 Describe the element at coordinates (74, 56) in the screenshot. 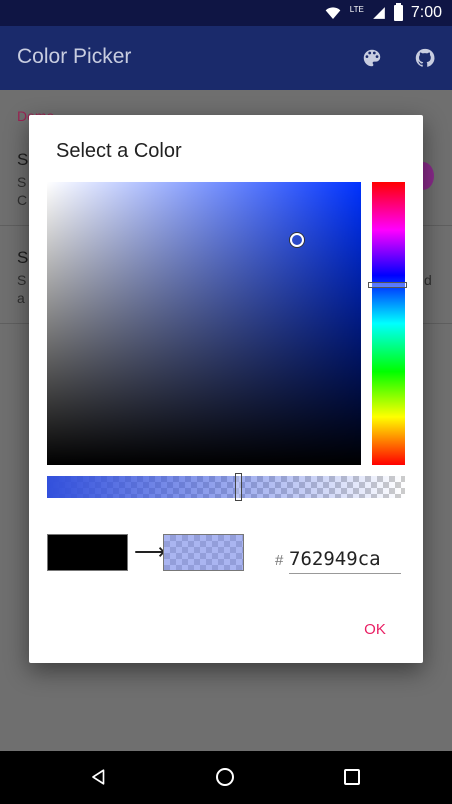

I see `app-title: Color Picker` at that location.